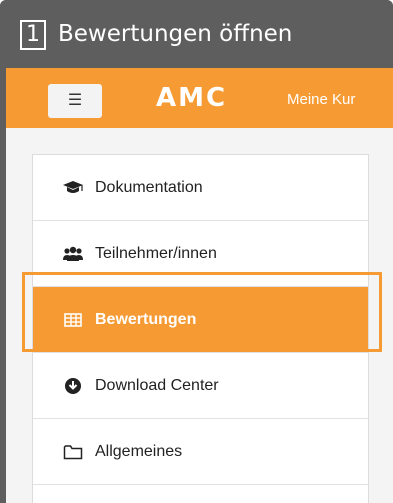 The image size is (393, 503). What do you see at coordinates (321, 100) in the screenshot?
I see `nav-link-my-courses: Meine Kur` at bounding box center [321, 100].